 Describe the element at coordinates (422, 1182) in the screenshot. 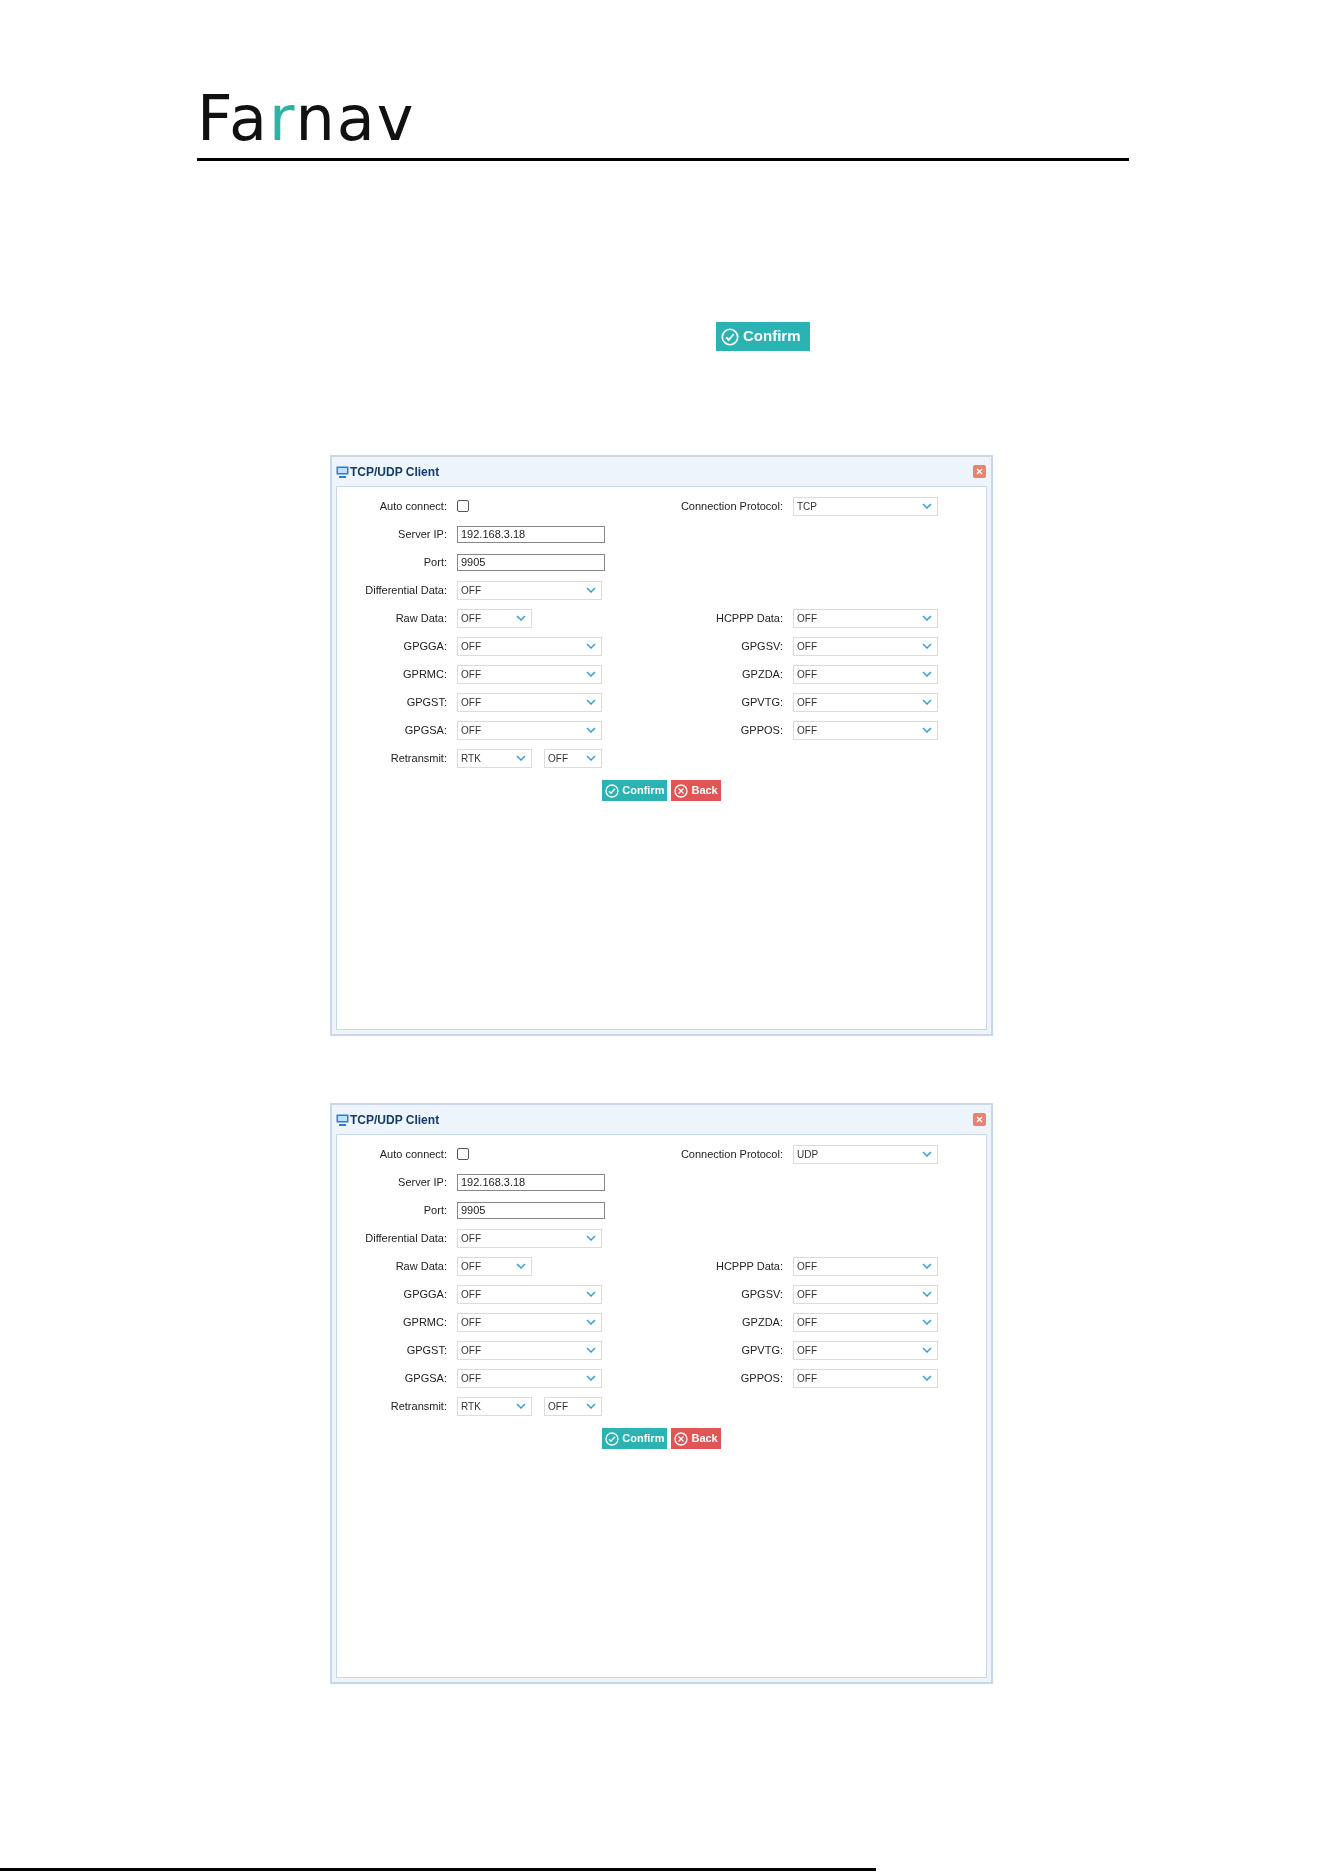

I see `field-label: Server IP:` at that location.